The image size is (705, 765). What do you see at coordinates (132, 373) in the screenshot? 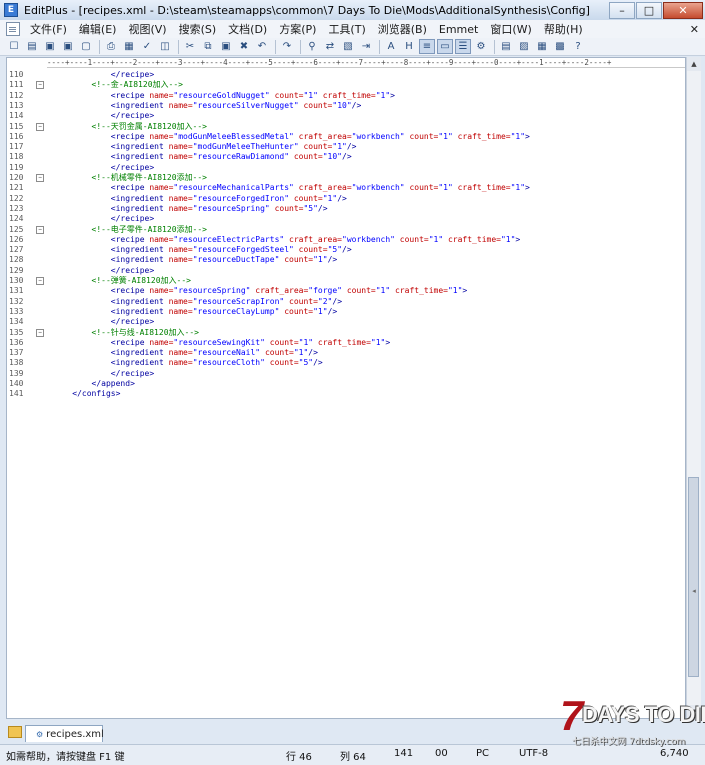
I see `code-token: </recipe>` at bounding box center [132, 373].